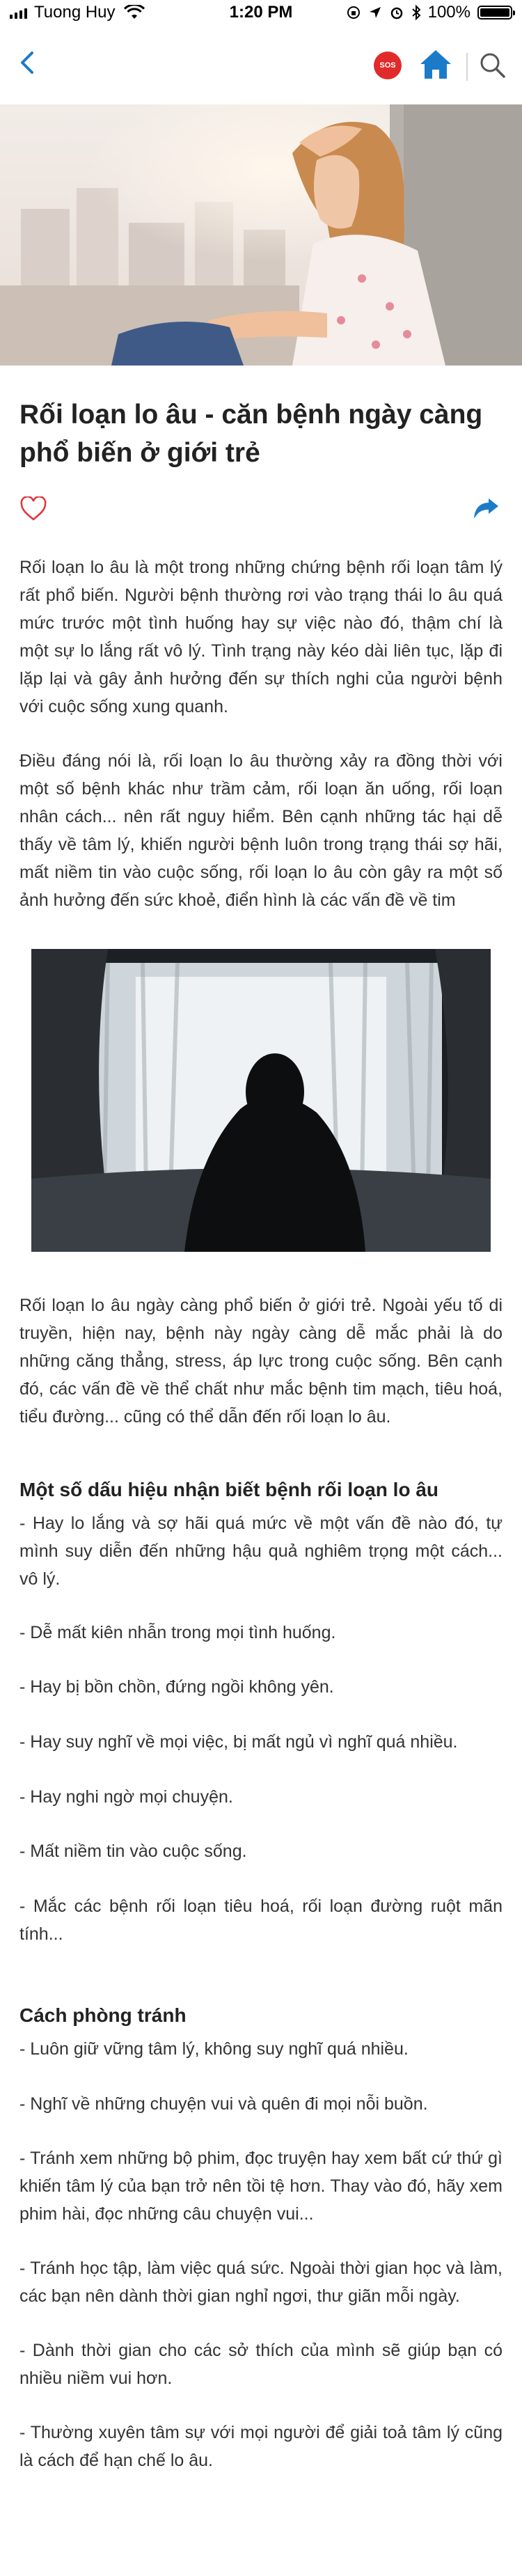 The width and height of the screenshot is (522, 2576). What do you see at coordinates (176, 1687) in the screenshot?
I see `sign-item: - Hay bị bồn chồn, đứng ngồi không yên.` at bounding box center [176, 1687].